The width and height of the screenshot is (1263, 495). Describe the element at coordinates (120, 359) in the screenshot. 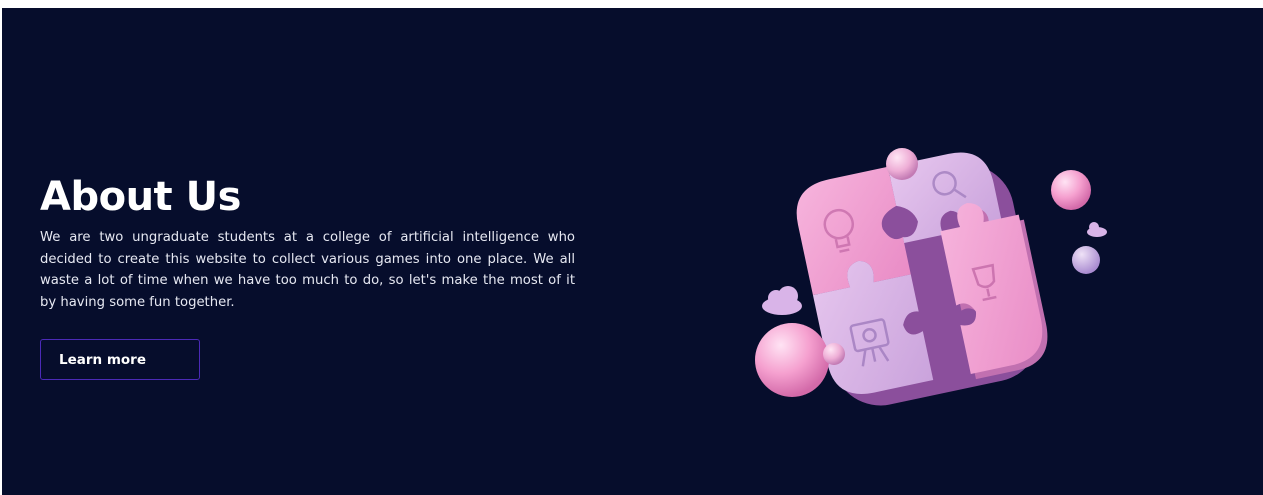

I see `learn-more-button: Learn more` at that location.